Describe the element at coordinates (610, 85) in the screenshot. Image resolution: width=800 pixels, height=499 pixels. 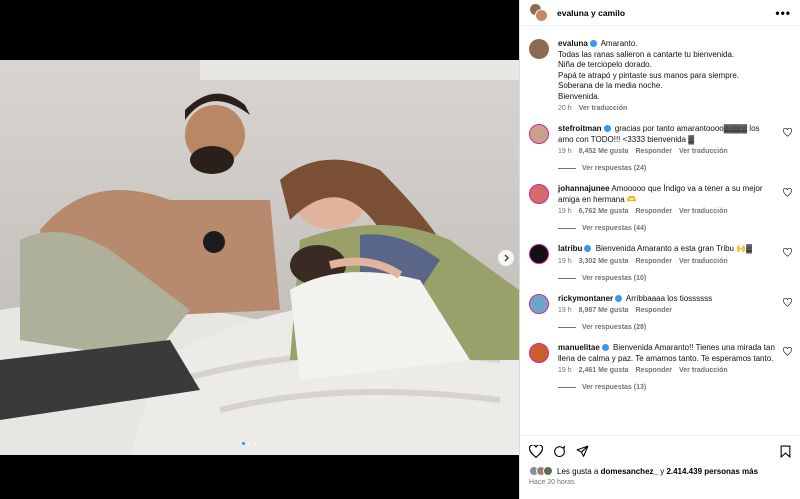
I see `caption-line: Soberana de la media noche.` at that location.